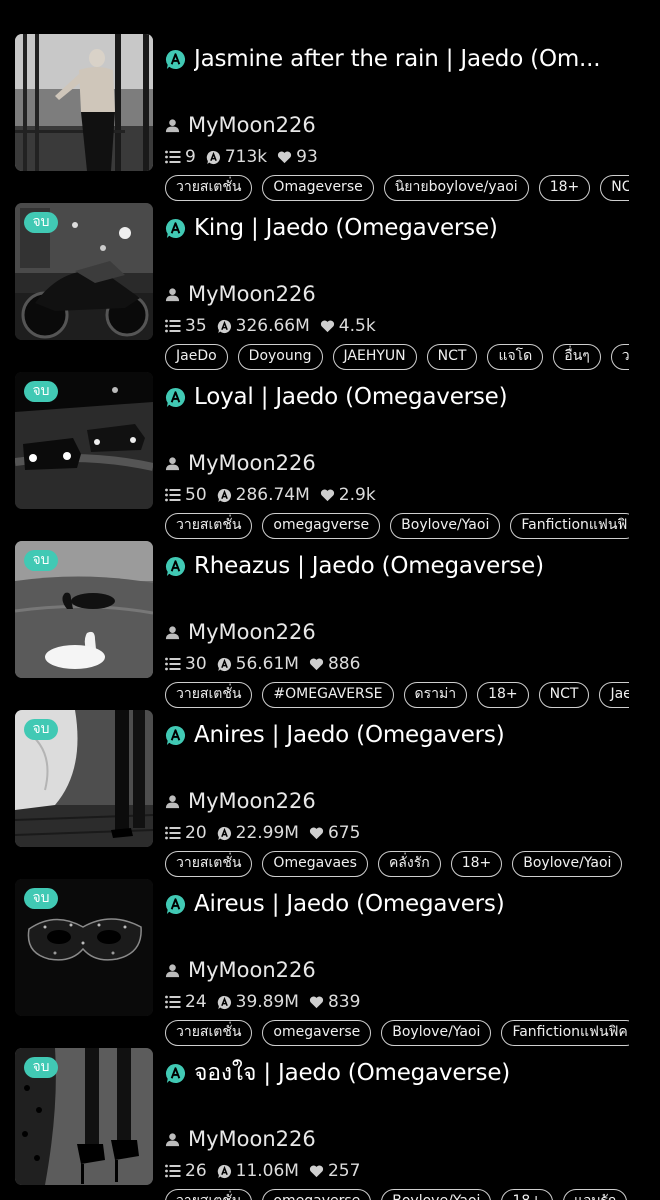  Describe the element at coordinates (318, 188) in the screenshot. I see `tag-chip: Omageverse` at that location.